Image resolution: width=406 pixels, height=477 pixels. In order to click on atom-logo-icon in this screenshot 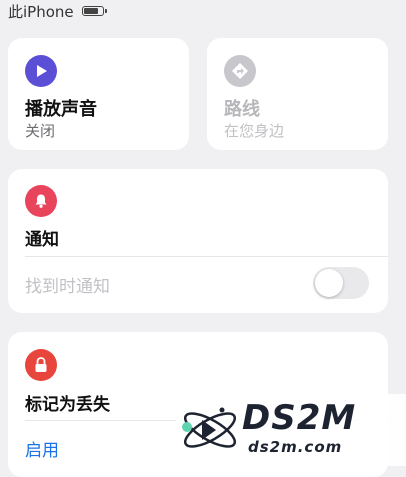, I will do `click(209, 427)`.